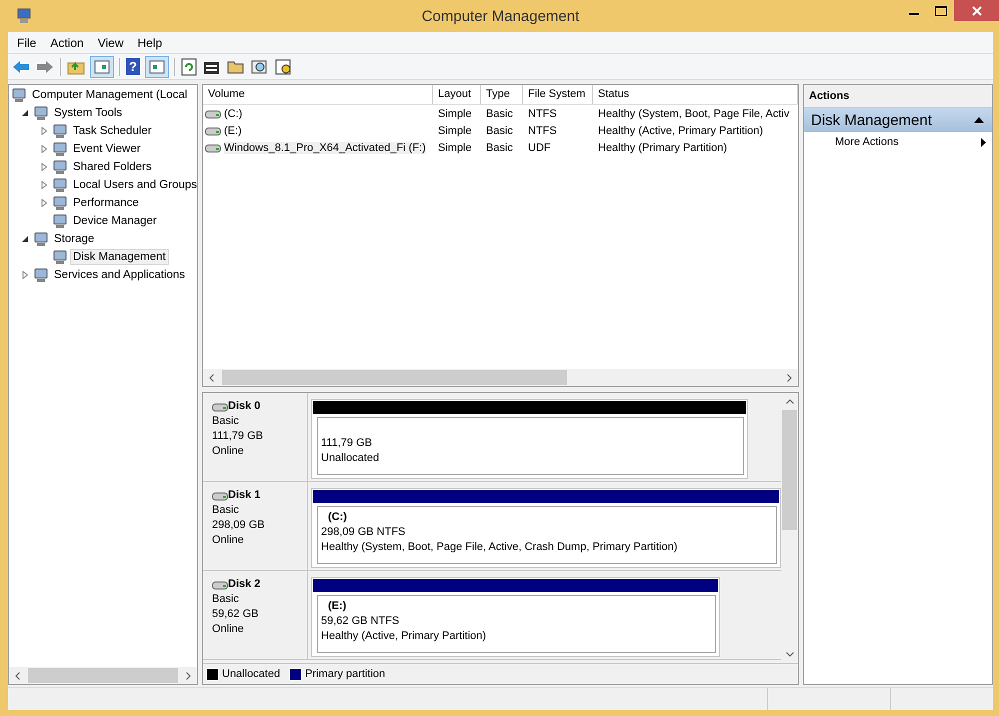 The image size is (999, 716). What do you see at coordinates (24, 16) in the screenshot?
I see `computer-icon` at bounding box center [24, 16].